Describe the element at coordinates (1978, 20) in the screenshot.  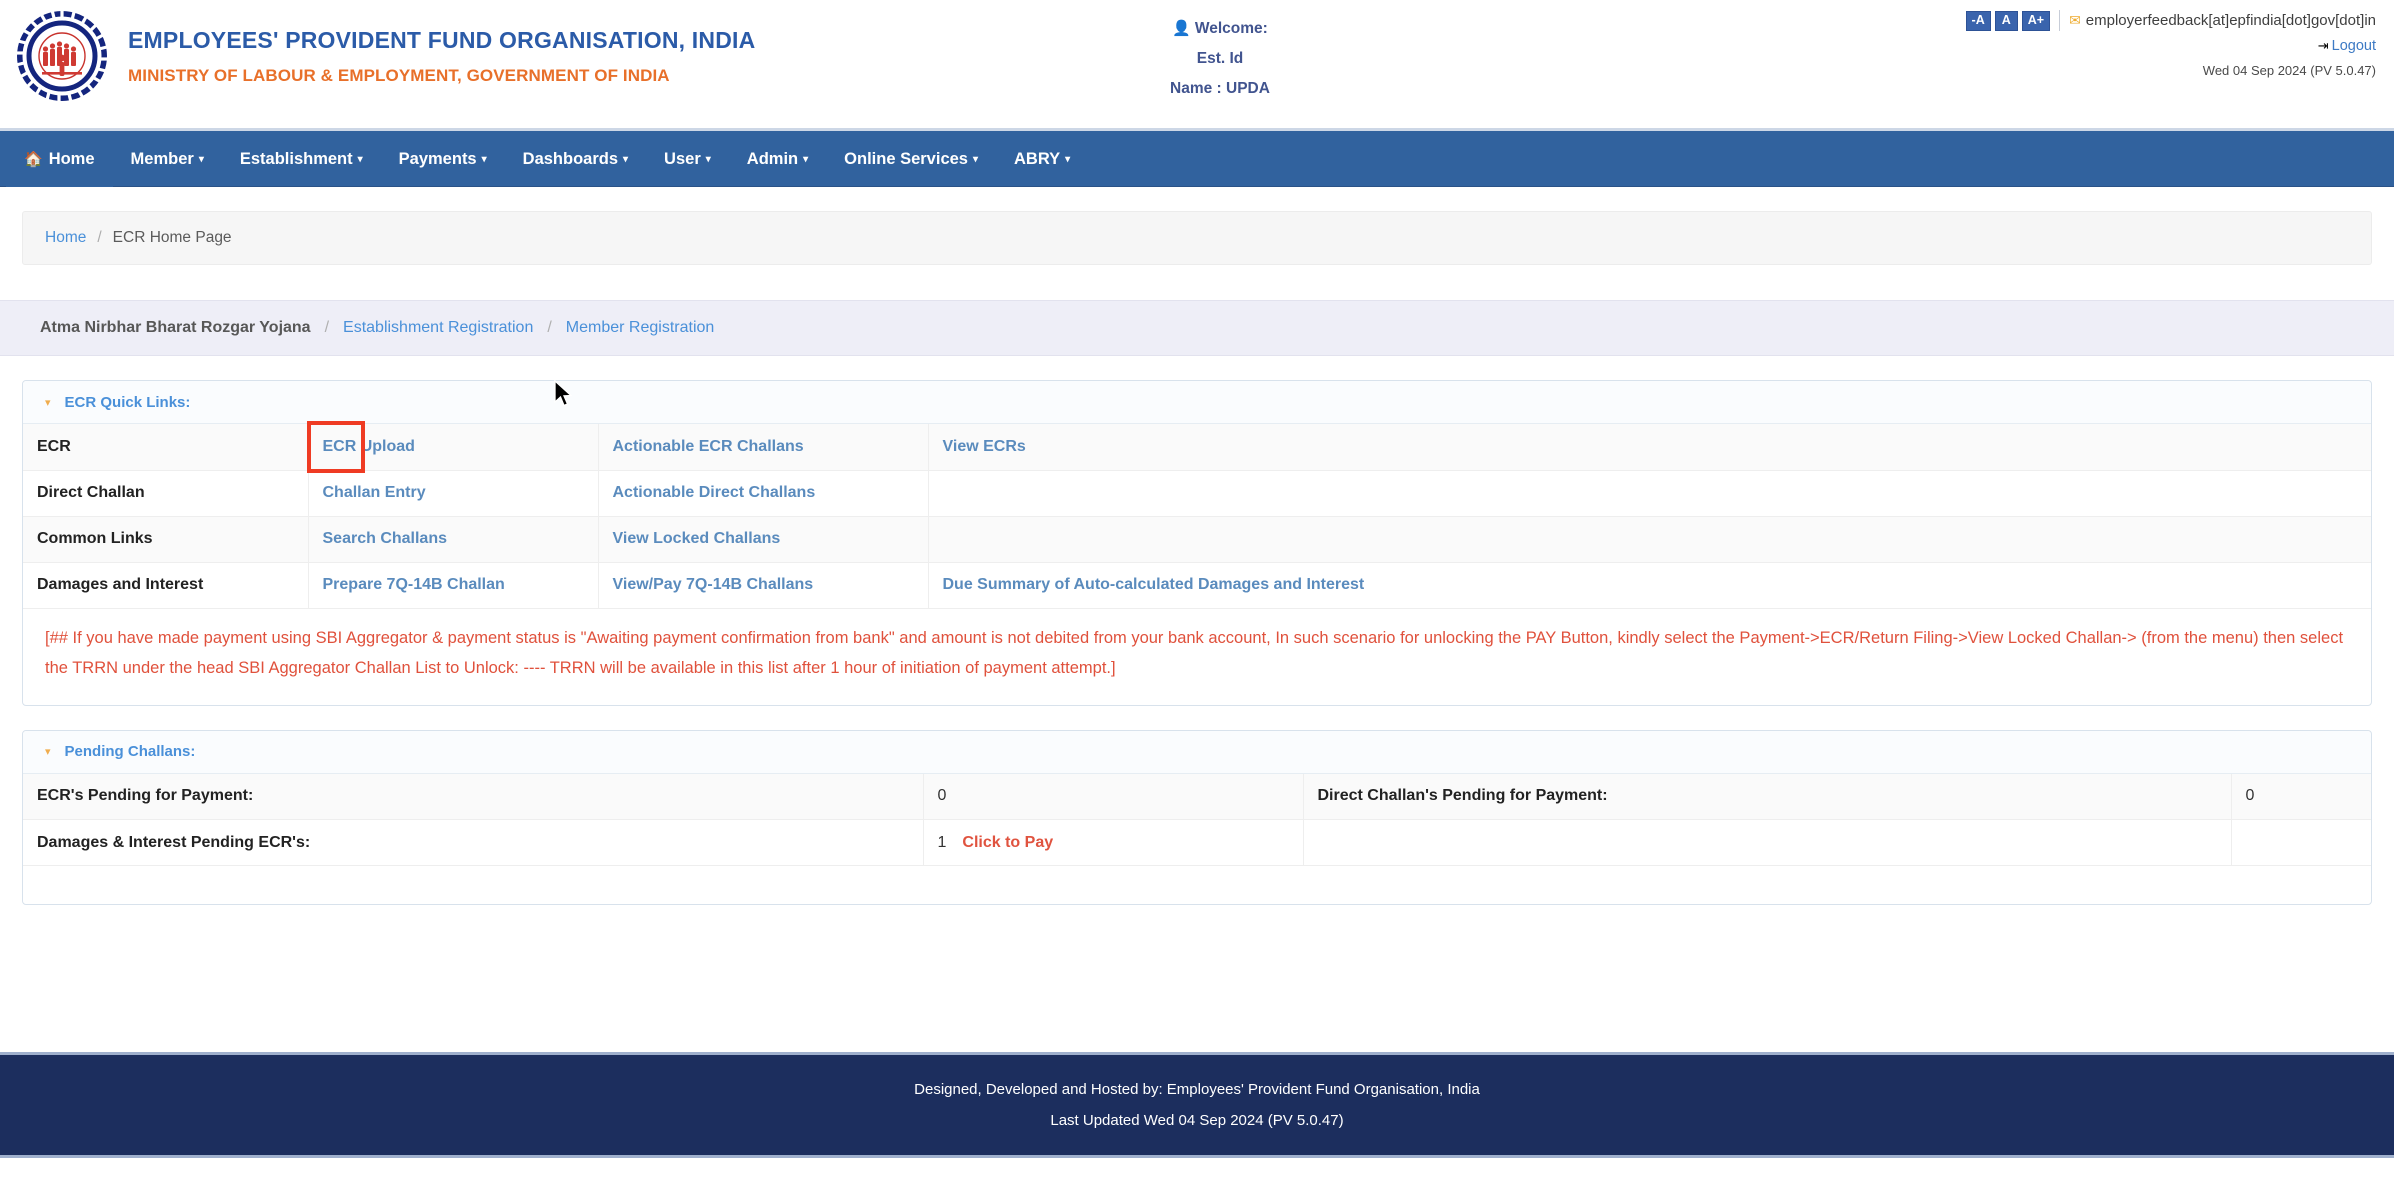
I see `font-decrease-button: -A` at that location.